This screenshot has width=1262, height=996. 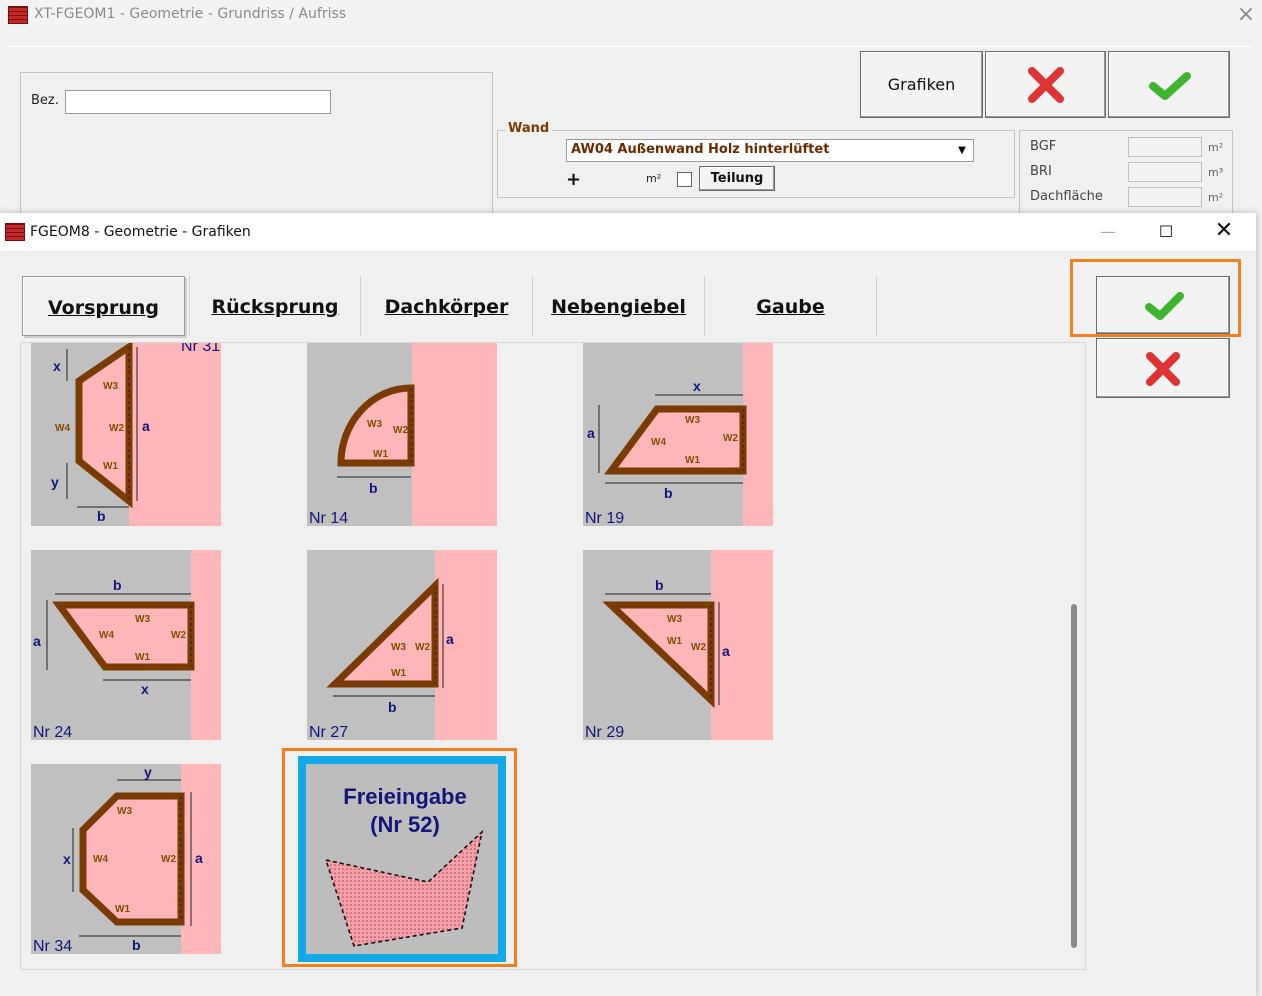 I want to click on shape-tile-nr31: Nr 31 x a y b W1 W2 W3 W4, so click(x=126, y=434).